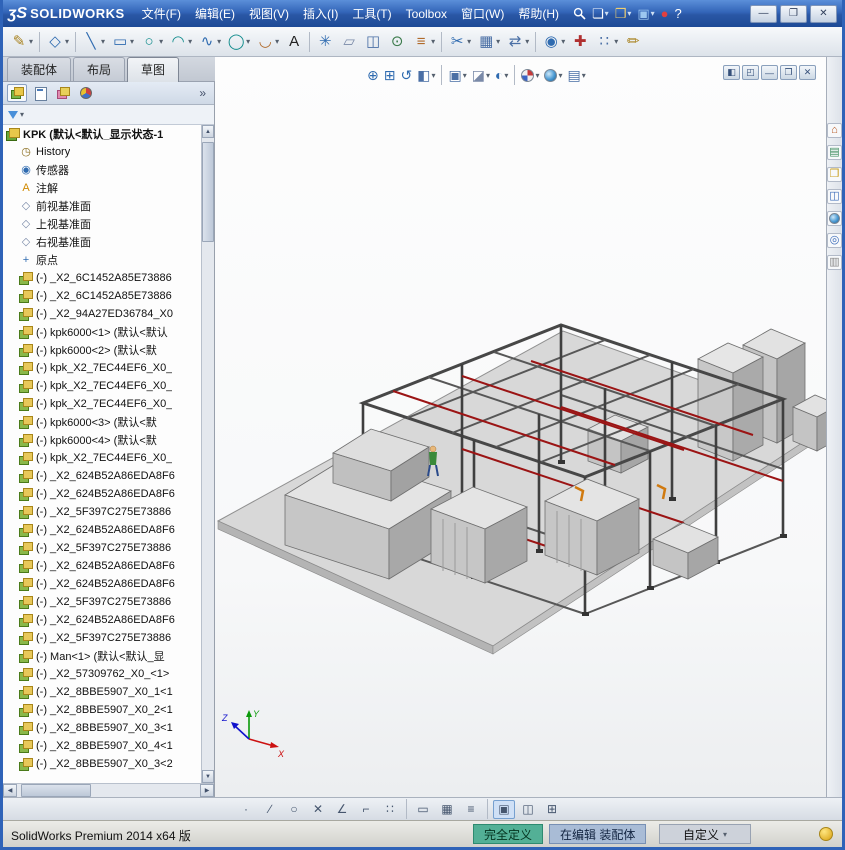 This screenshot has width=845, height=850. Describe the element at coordinates (769, 72) in the screenshot. I see `doc-minimize-button: —` at that location.